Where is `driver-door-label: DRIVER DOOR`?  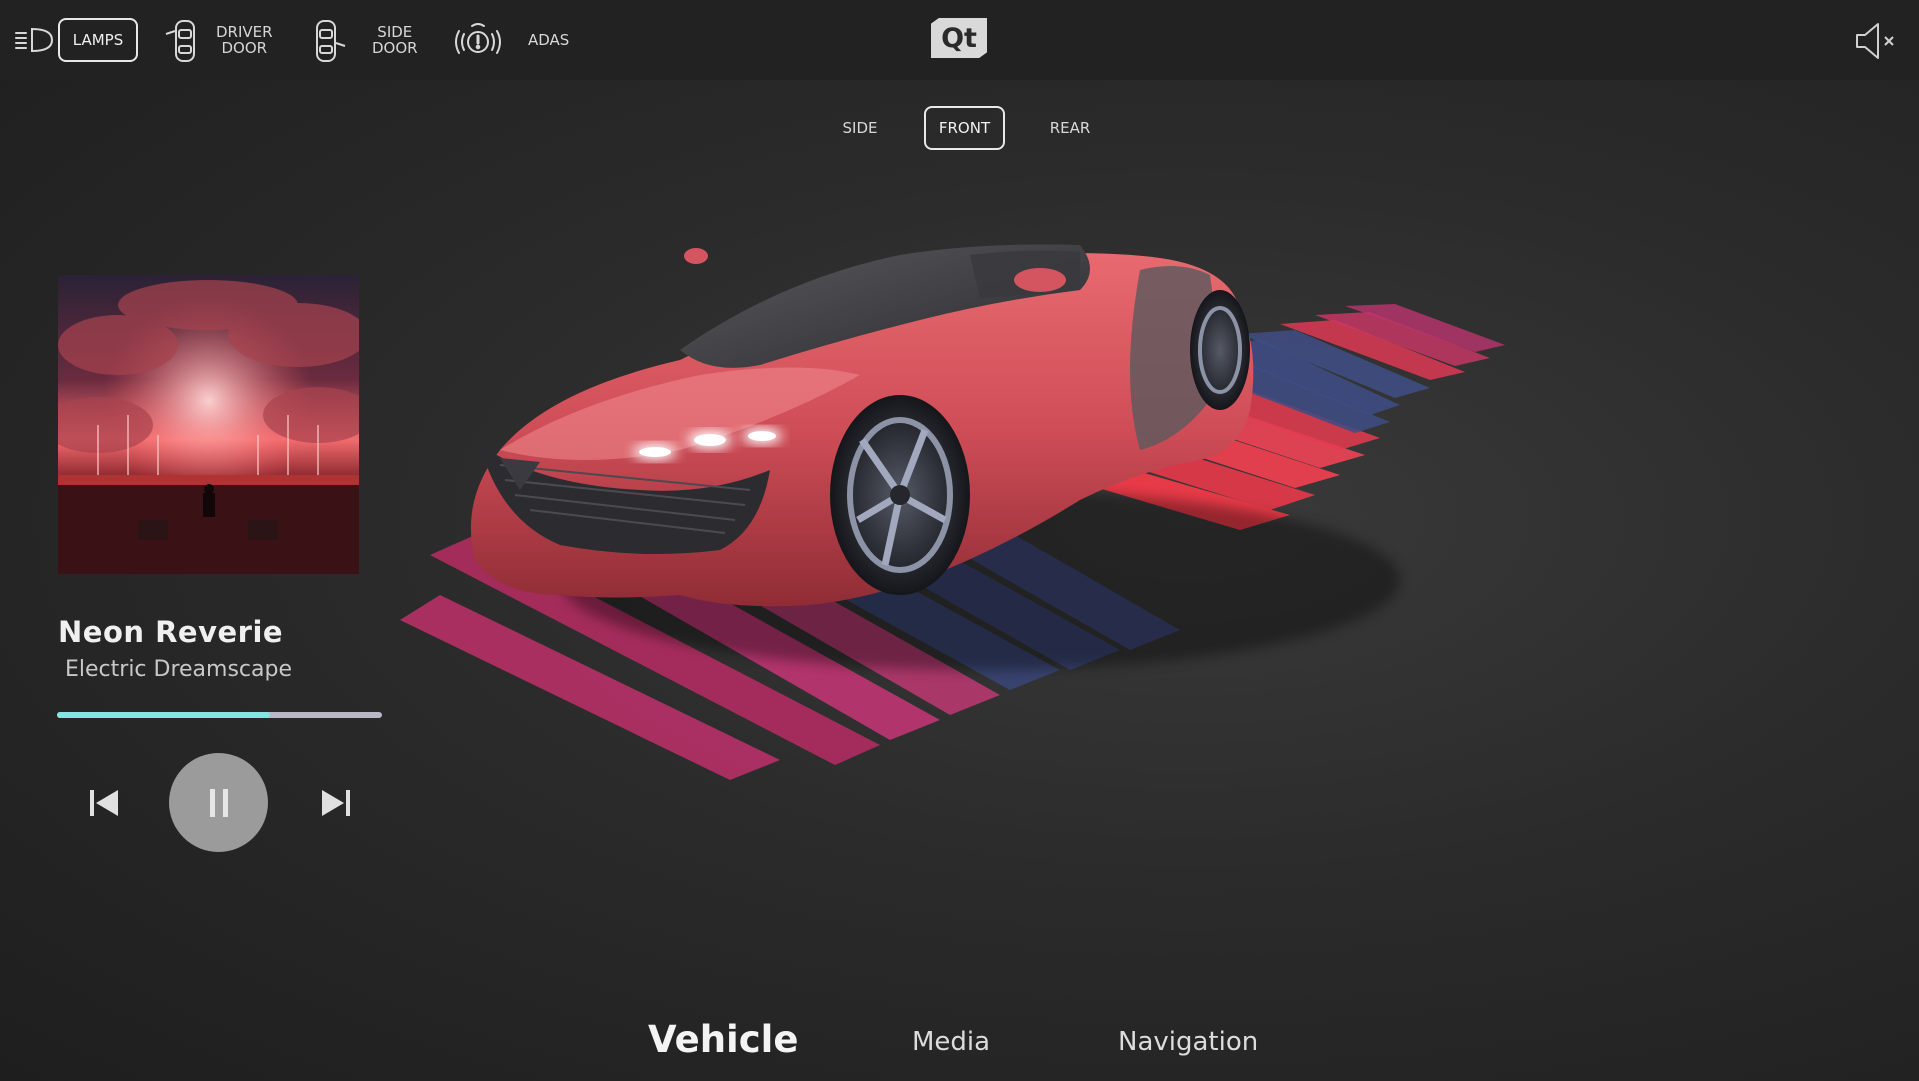 driver-door-label: DRIVER DOOR is located at coordinates (244, 40).